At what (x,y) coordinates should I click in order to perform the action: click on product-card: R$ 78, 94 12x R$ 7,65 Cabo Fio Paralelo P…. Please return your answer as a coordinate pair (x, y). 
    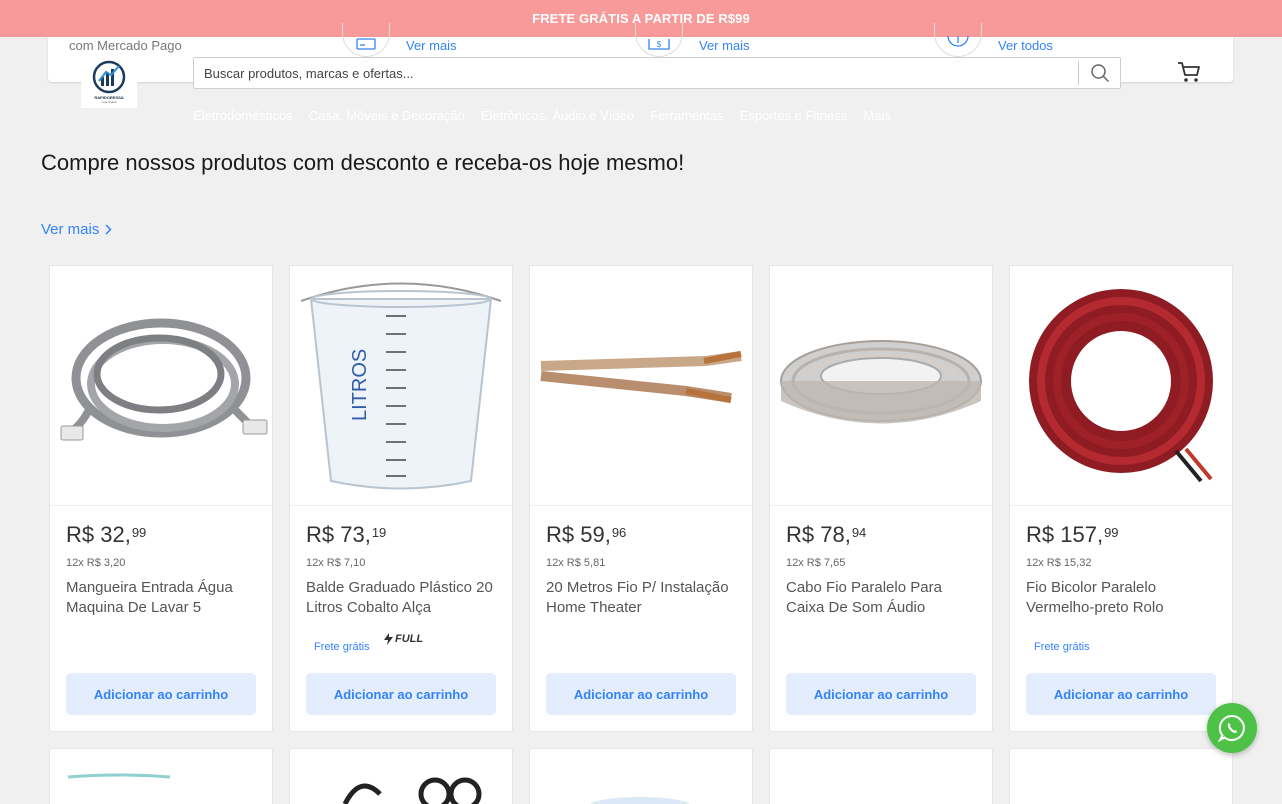
    Looking at the image, I should click on (881, 498).